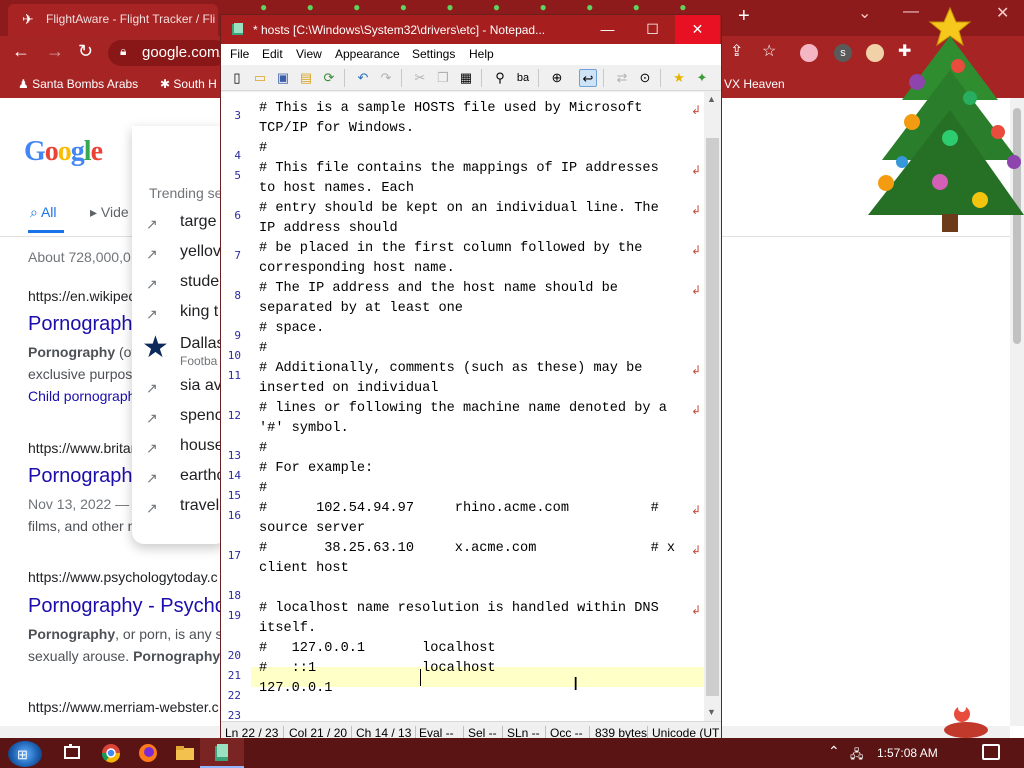  I want to click on trending-item: ↗ earthc, so click(179, 478).